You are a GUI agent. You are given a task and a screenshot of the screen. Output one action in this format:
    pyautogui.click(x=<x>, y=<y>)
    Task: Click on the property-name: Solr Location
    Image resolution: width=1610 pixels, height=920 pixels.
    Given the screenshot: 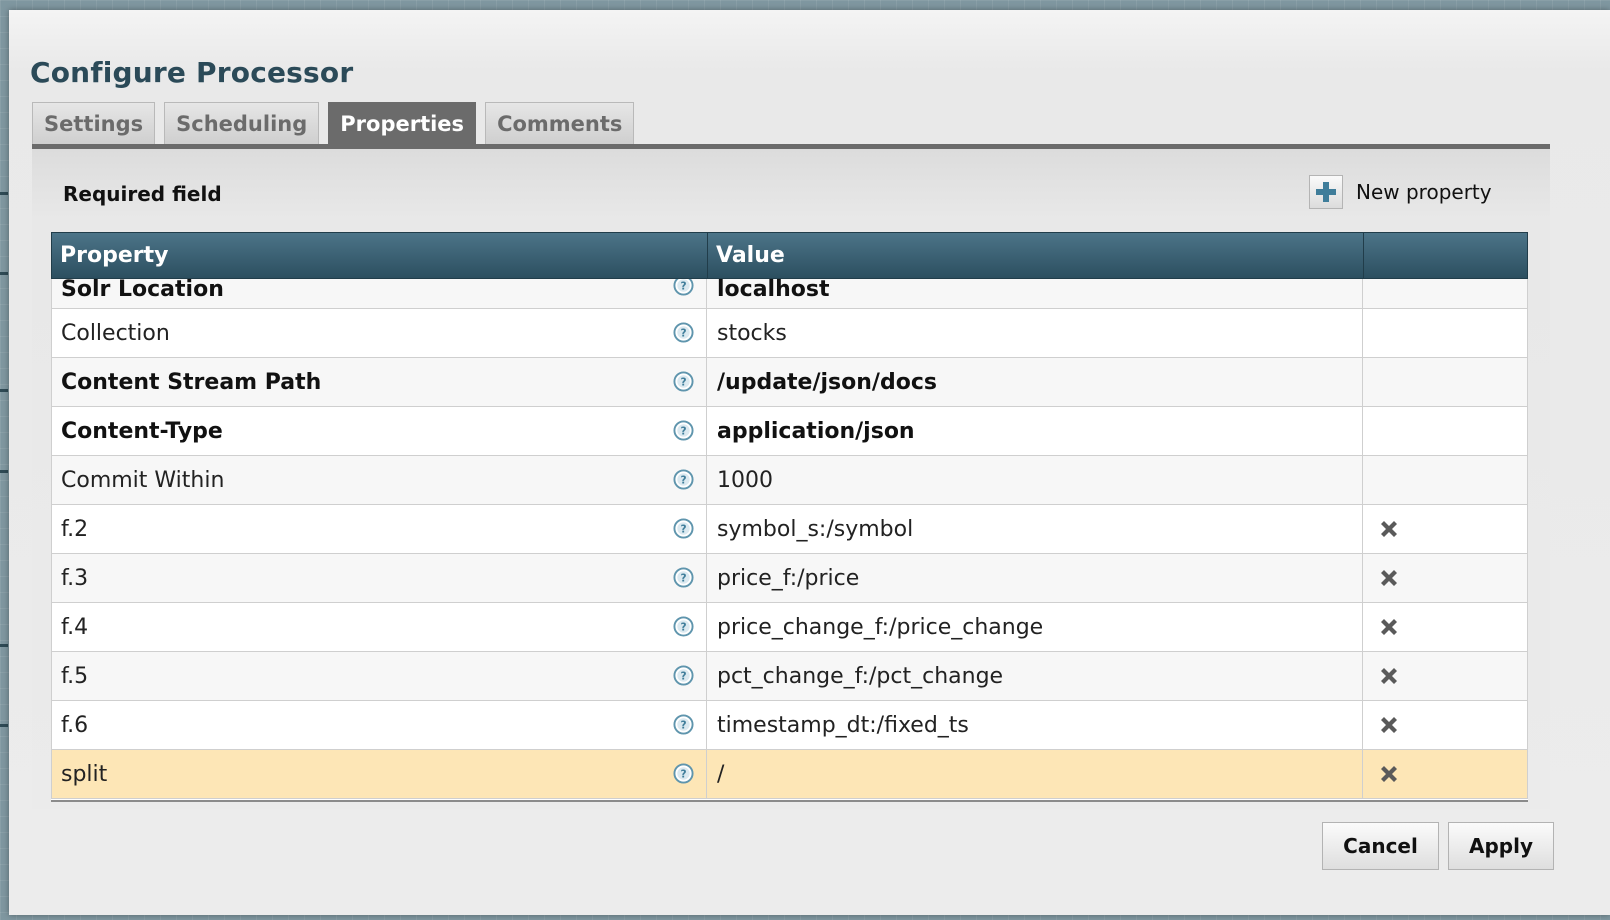 What is the action you would take?
    pyautogui.click(x=142, y=289)
    